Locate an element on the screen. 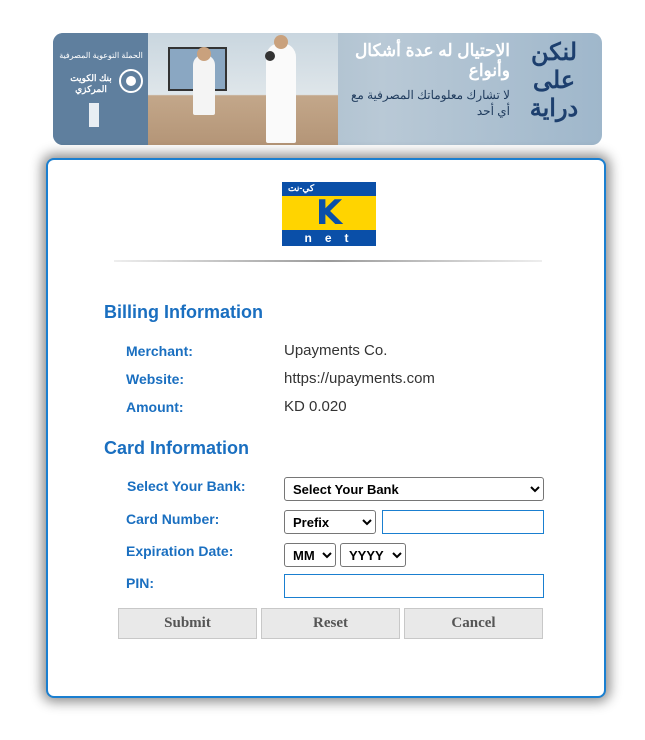 The height and width of the screenshot is (740, 645). knet-k-letter: K is located at coordinates (329, 213).